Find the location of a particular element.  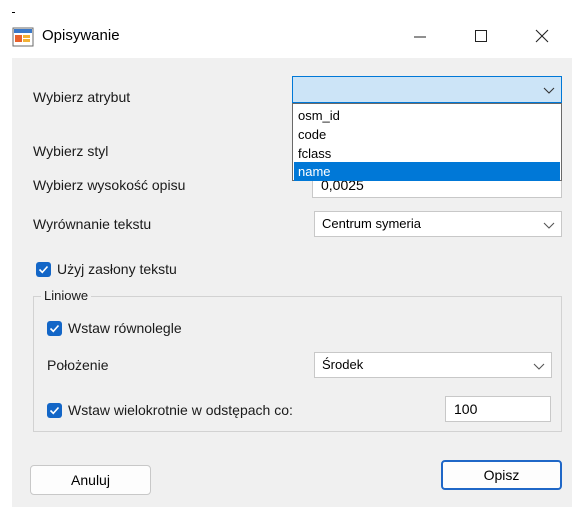

app-form-icon is located at coordinates (23, 37).